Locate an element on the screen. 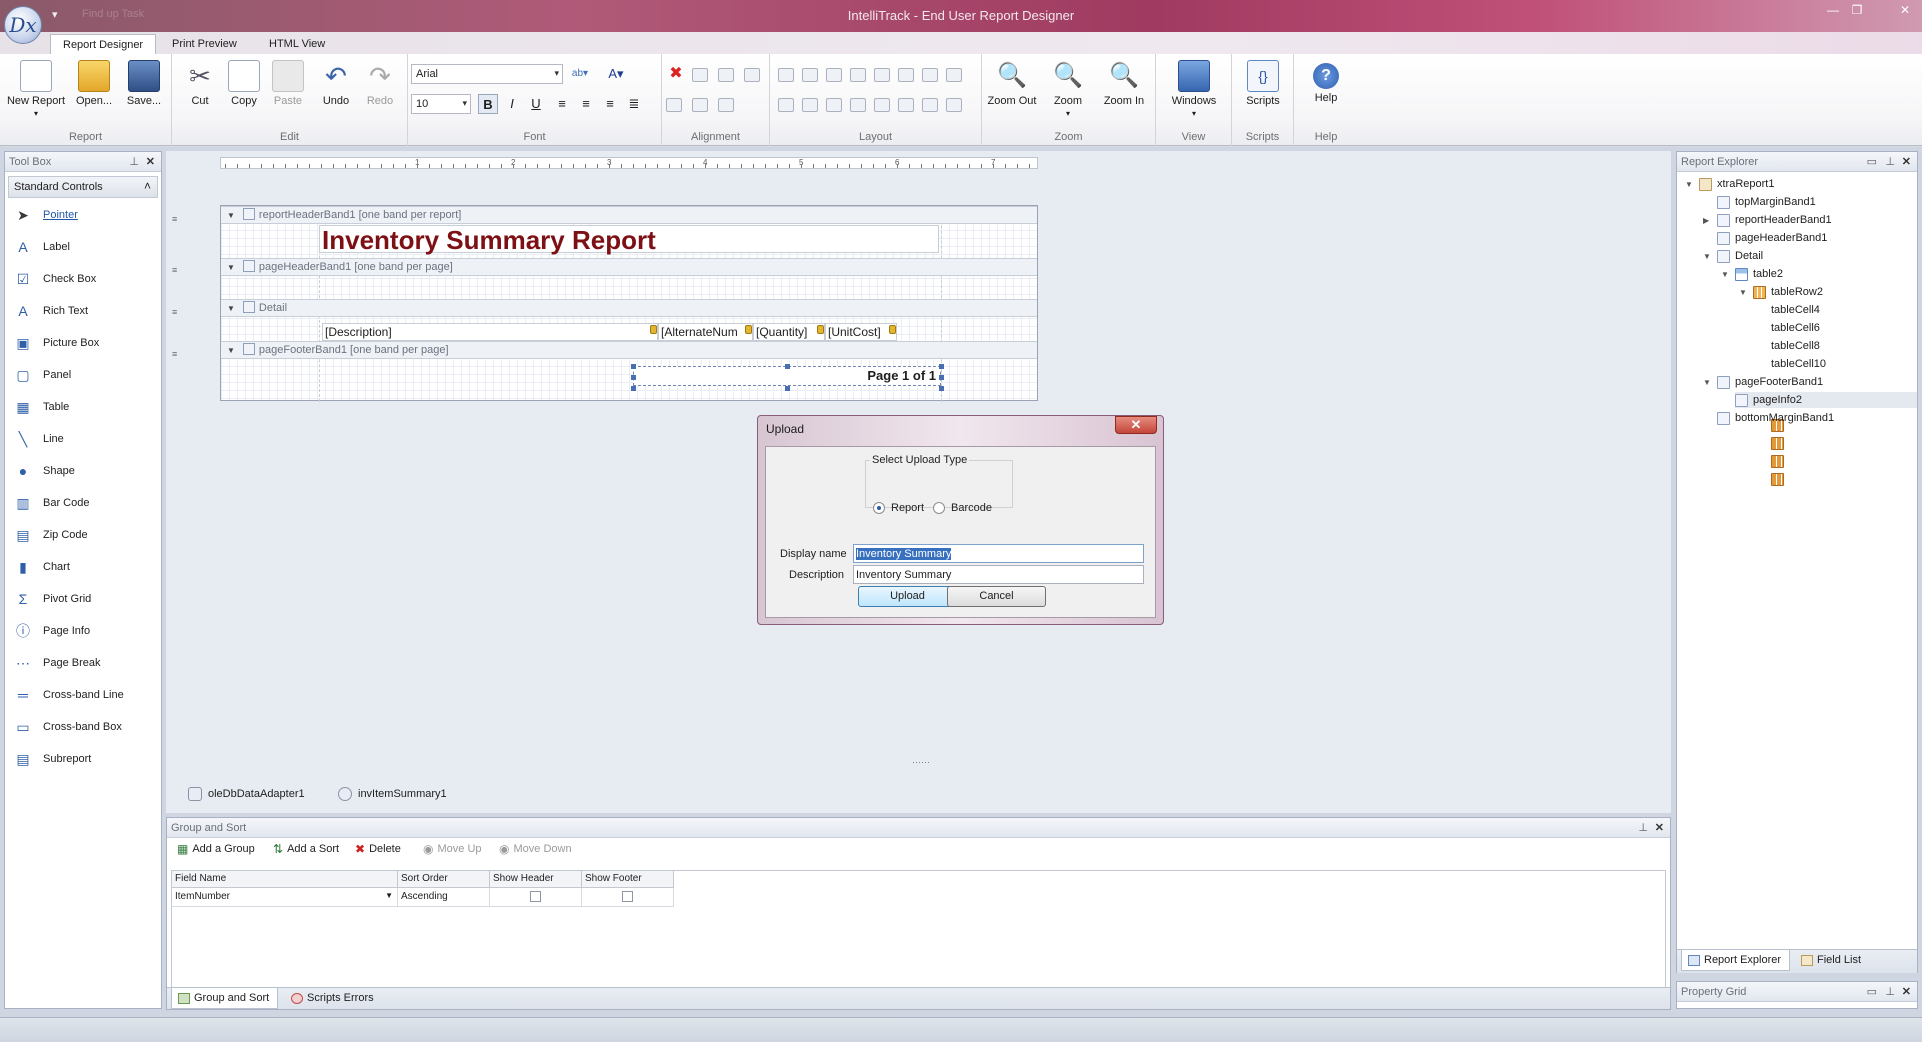 The height and width of the screenshot is (1042, 1922). layout-same-size-icon is located at coordinates (858, 75).